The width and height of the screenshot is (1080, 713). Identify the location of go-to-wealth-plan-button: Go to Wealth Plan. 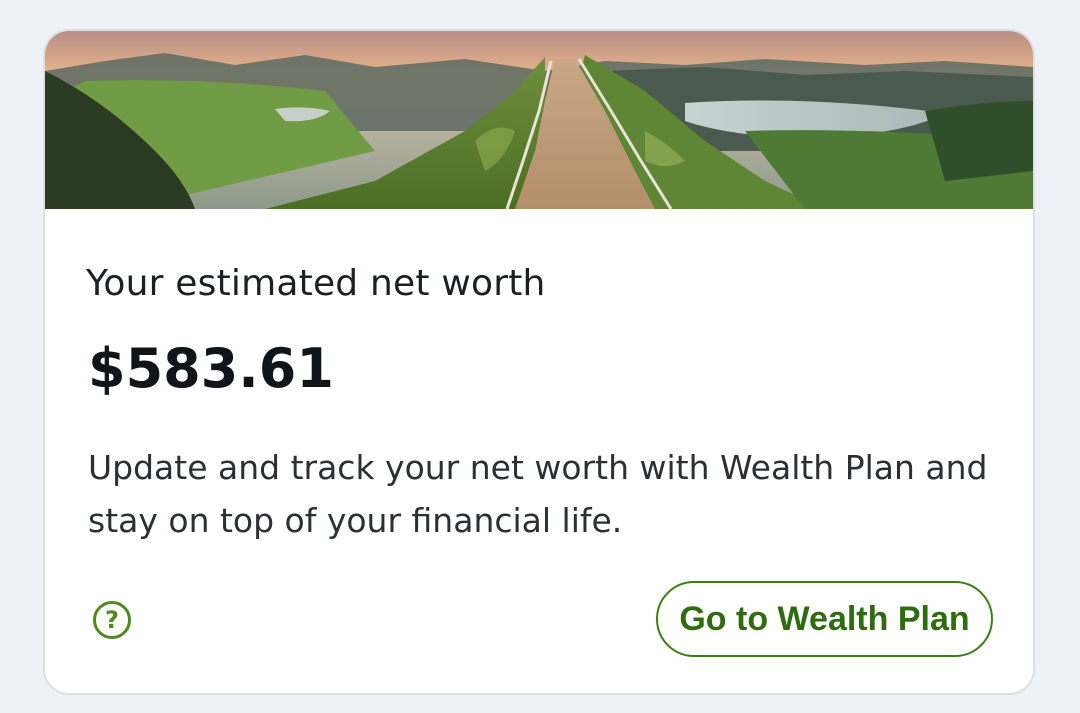
(824, 619).